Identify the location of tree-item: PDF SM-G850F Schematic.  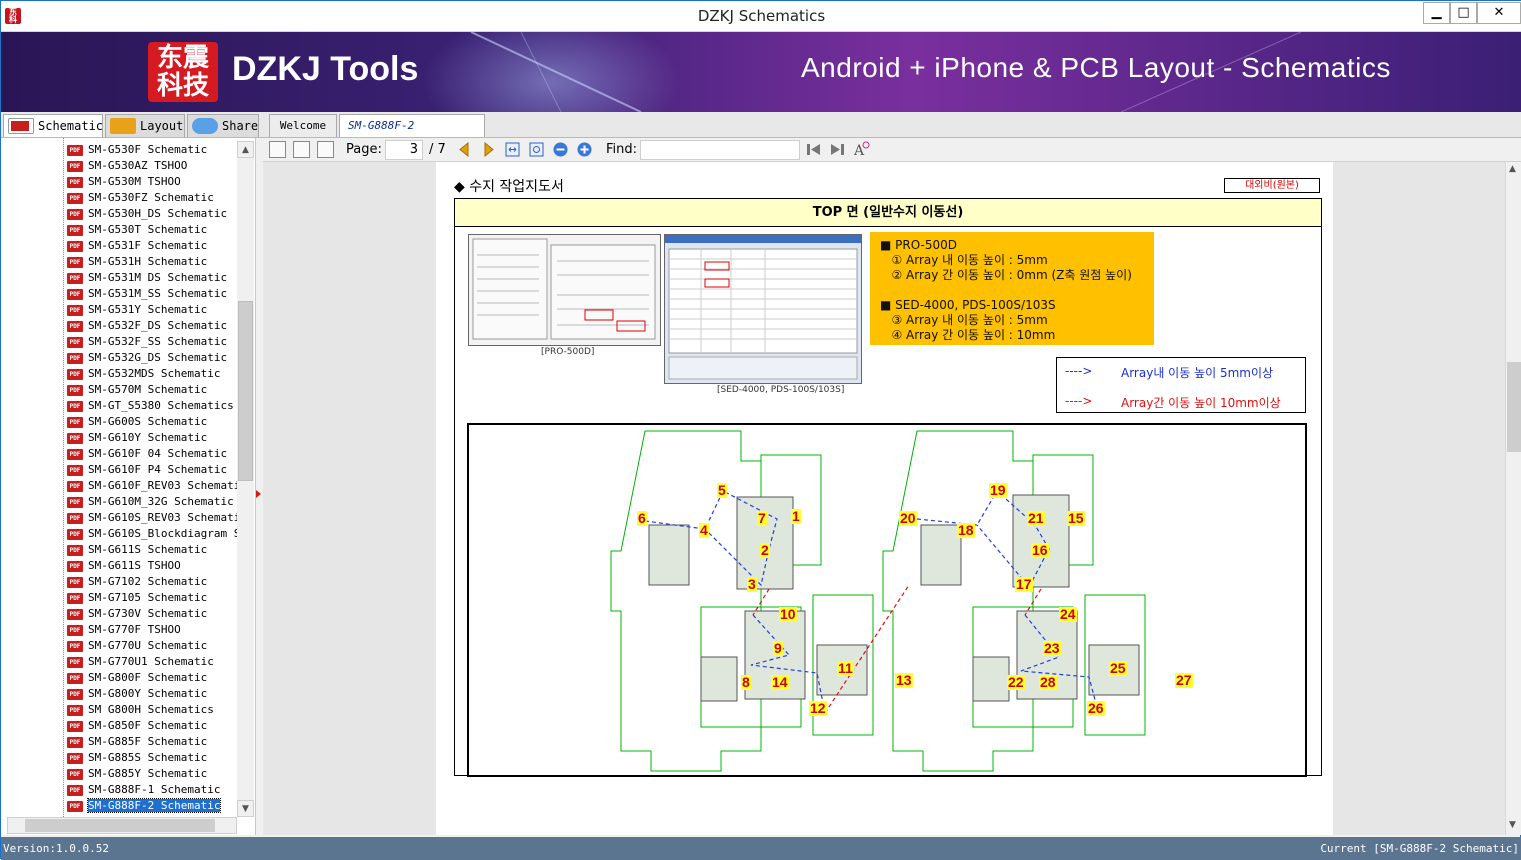
(137, 726).